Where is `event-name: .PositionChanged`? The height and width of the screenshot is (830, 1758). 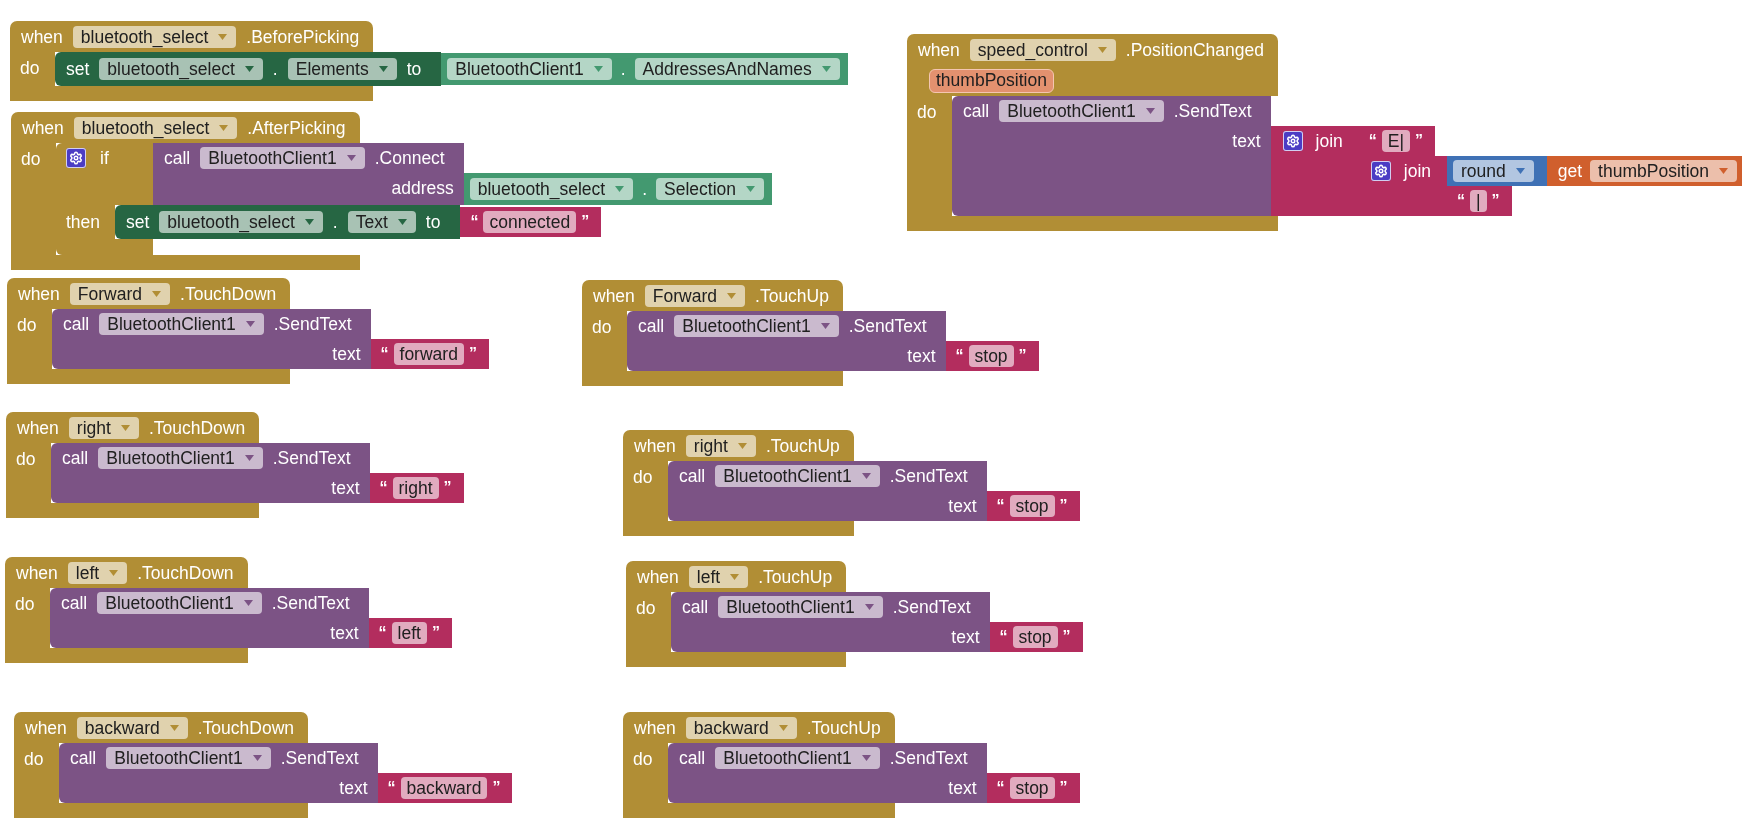
event-name: .PositionChanged is located at coordinates (1194, 49).